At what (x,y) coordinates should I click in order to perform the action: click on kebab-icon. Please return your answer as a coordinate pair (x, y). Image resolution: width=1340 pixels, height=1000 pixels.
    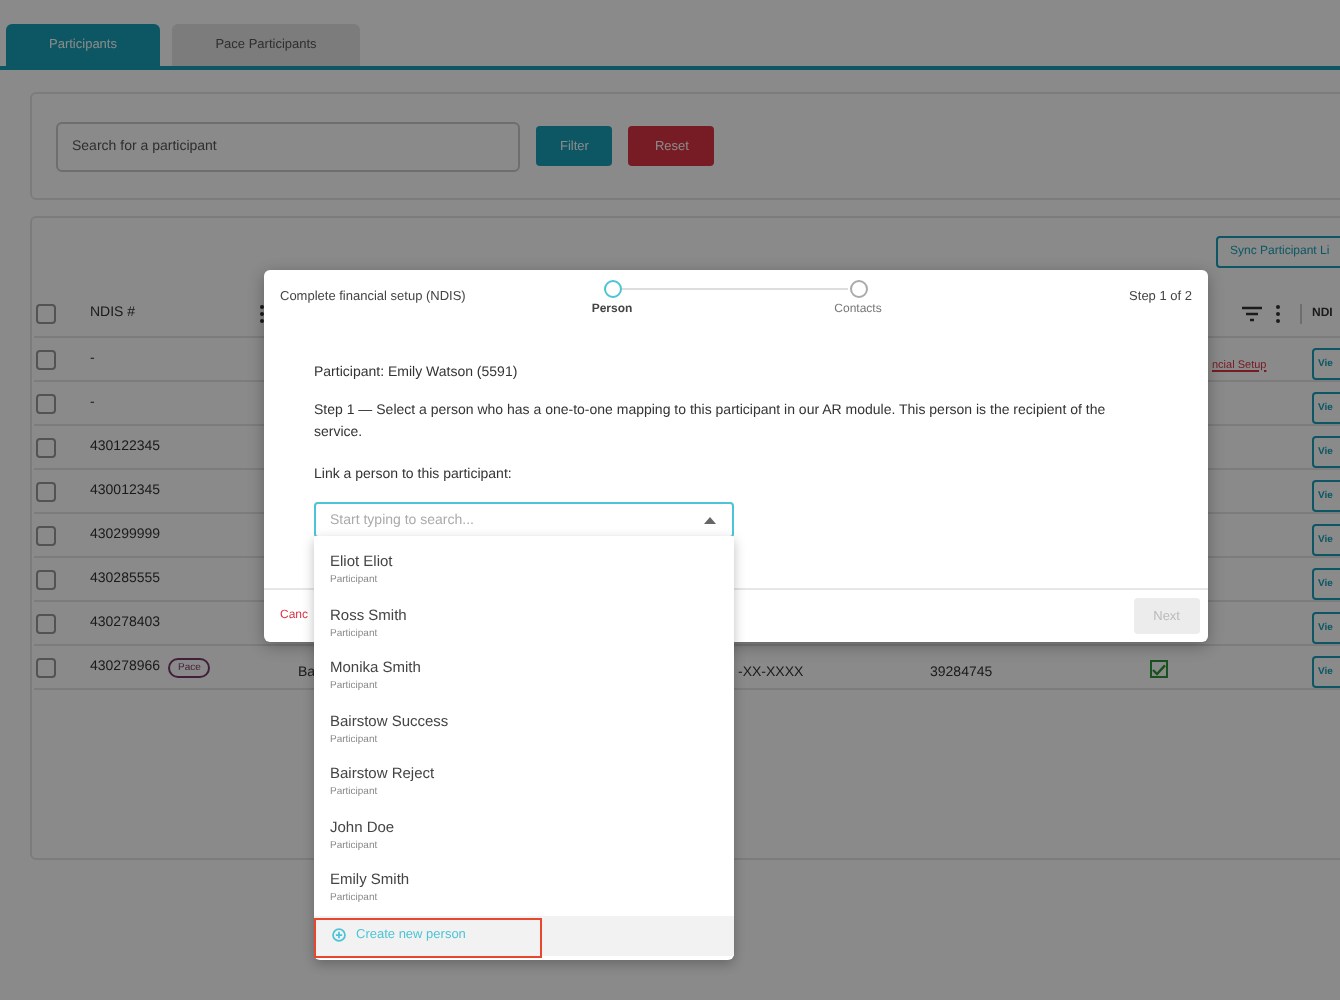
    Looking at the image, I should click on (262, 313).